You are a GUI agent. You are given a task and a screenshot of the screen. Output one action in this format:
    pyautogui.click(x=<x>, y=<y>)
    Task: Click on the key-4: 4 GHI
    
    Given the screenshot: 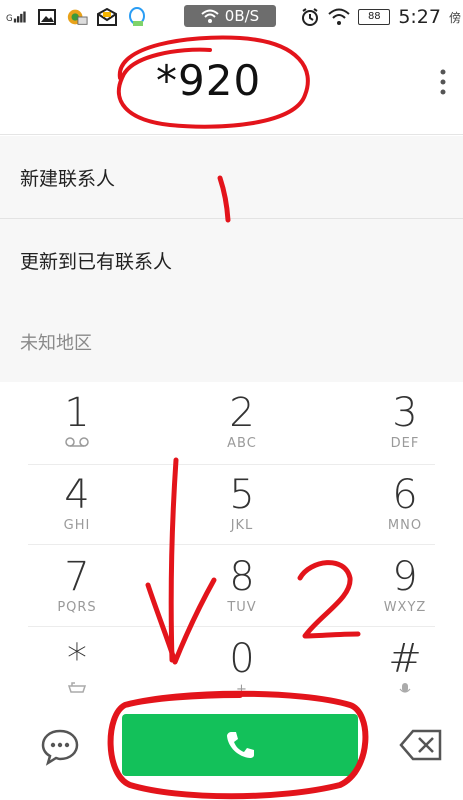 What is the action you would take?
    pyautogui.click(x=77, y=504)
    